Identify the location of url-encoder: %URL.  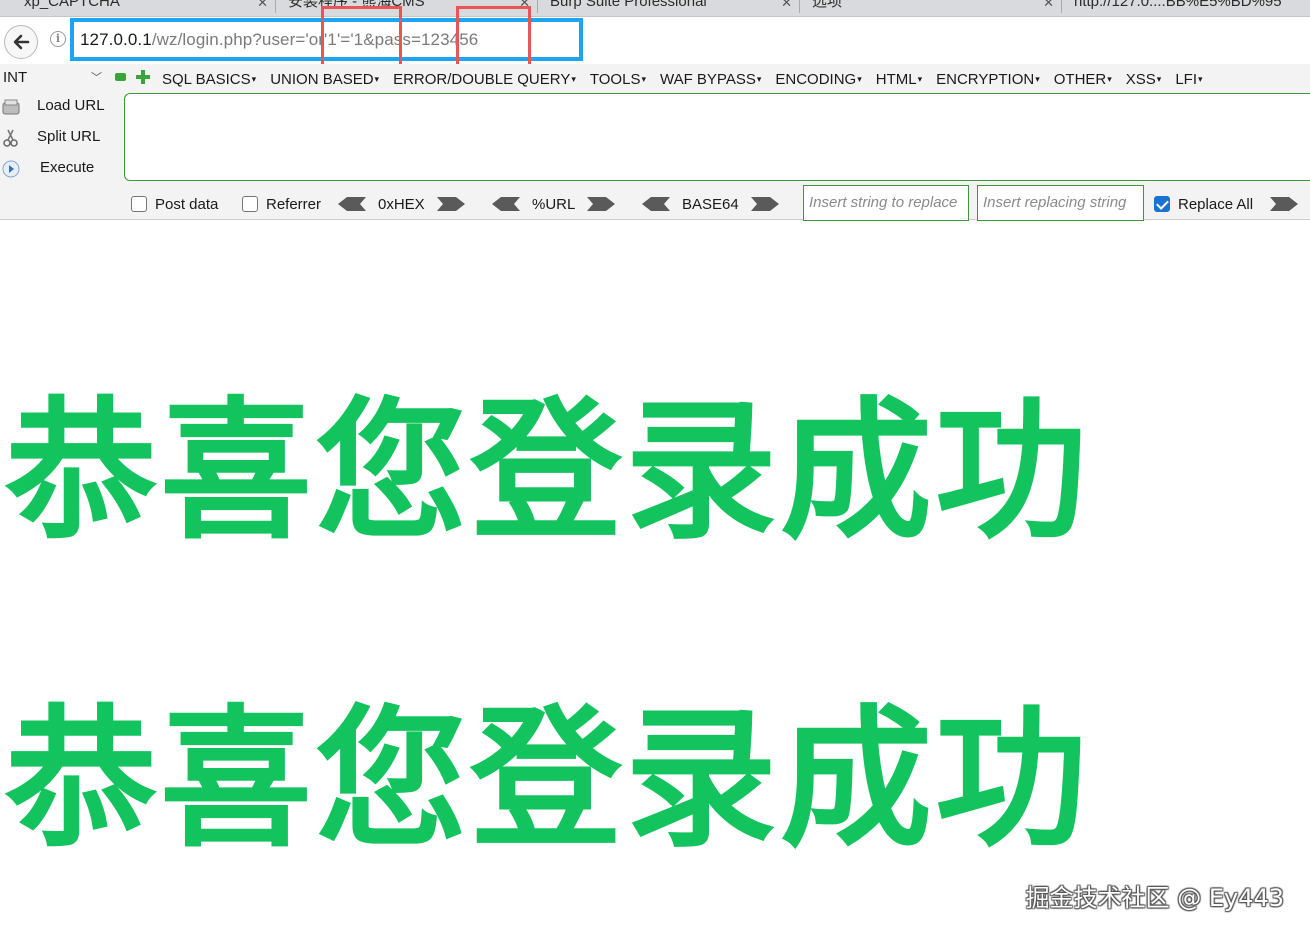
(554, 204).